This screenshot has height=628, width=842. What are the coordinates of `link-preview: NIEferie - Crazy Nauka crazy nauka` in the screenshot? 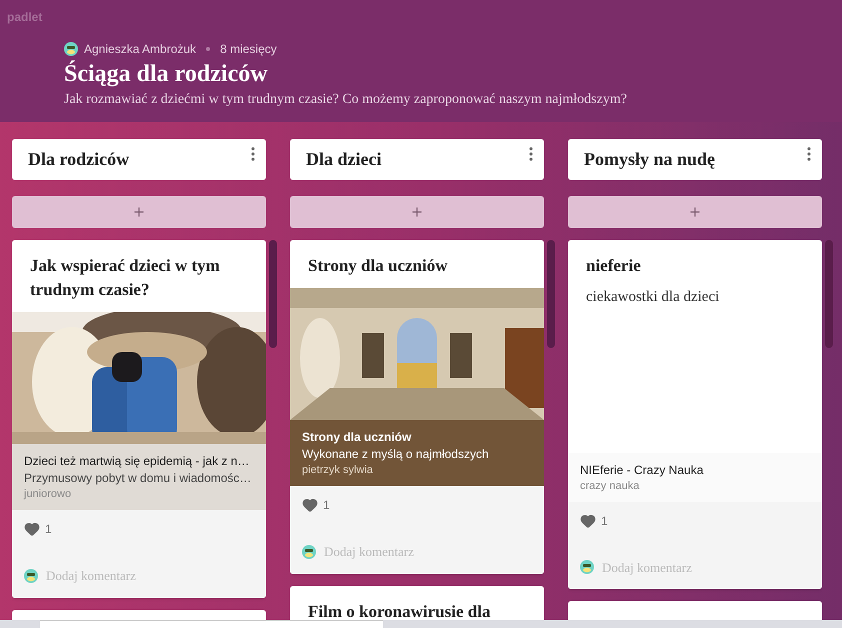 It's located at (695, 477).